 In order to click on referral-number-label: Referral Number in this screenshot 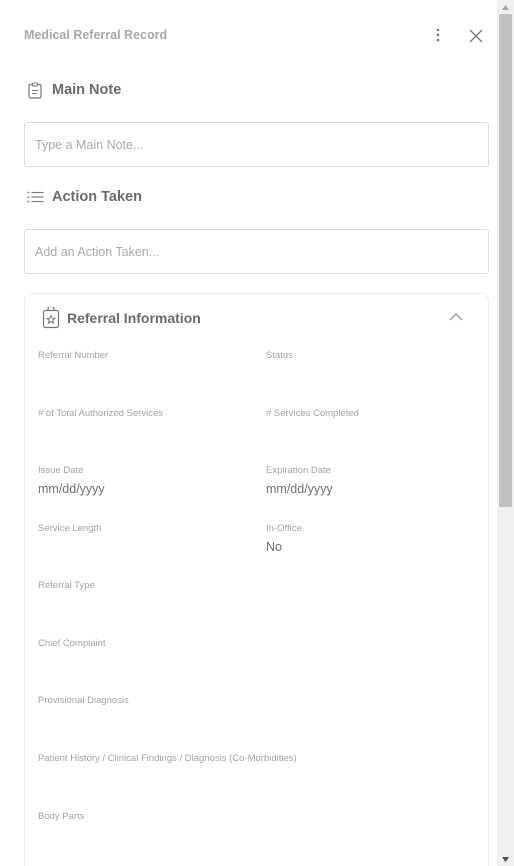, I will do `click(73, 355)`.